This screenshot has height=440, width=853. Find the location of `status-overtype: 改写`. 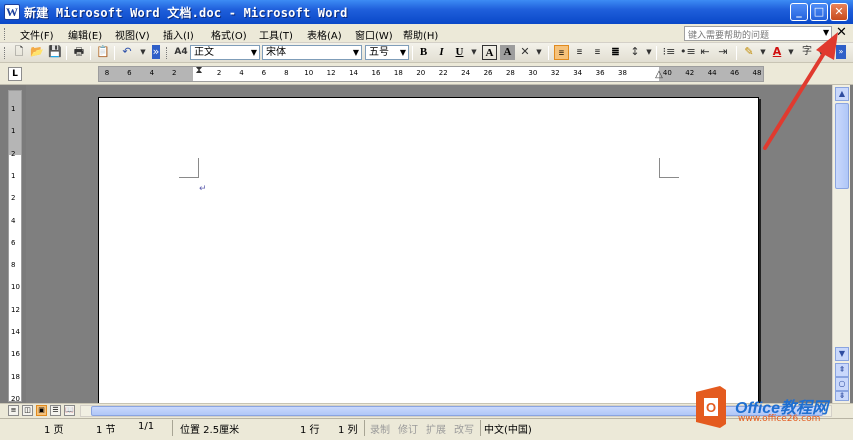

status-overtype: 改写 is located at coordinates (464, 428).